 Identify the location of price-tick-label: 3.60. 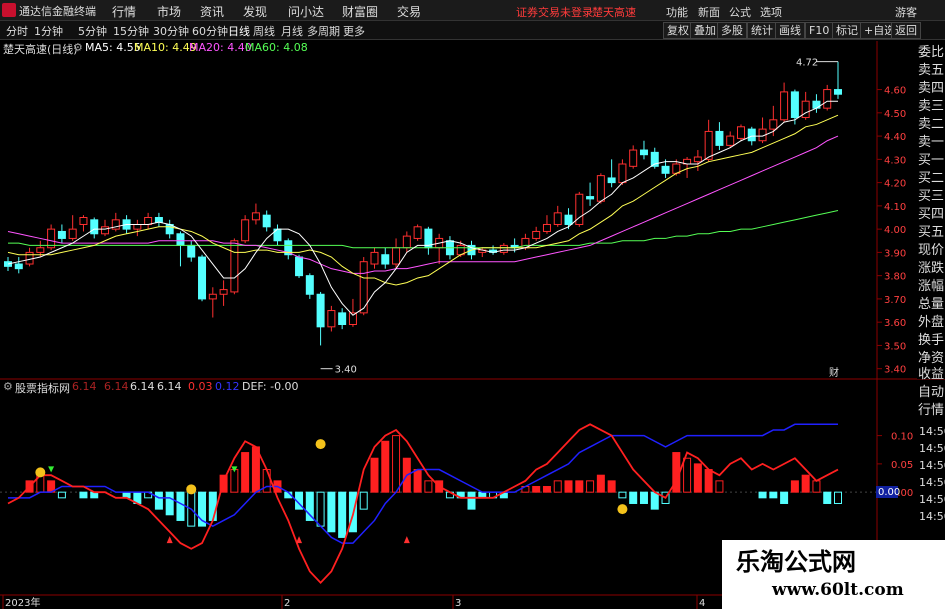
(895, 323).